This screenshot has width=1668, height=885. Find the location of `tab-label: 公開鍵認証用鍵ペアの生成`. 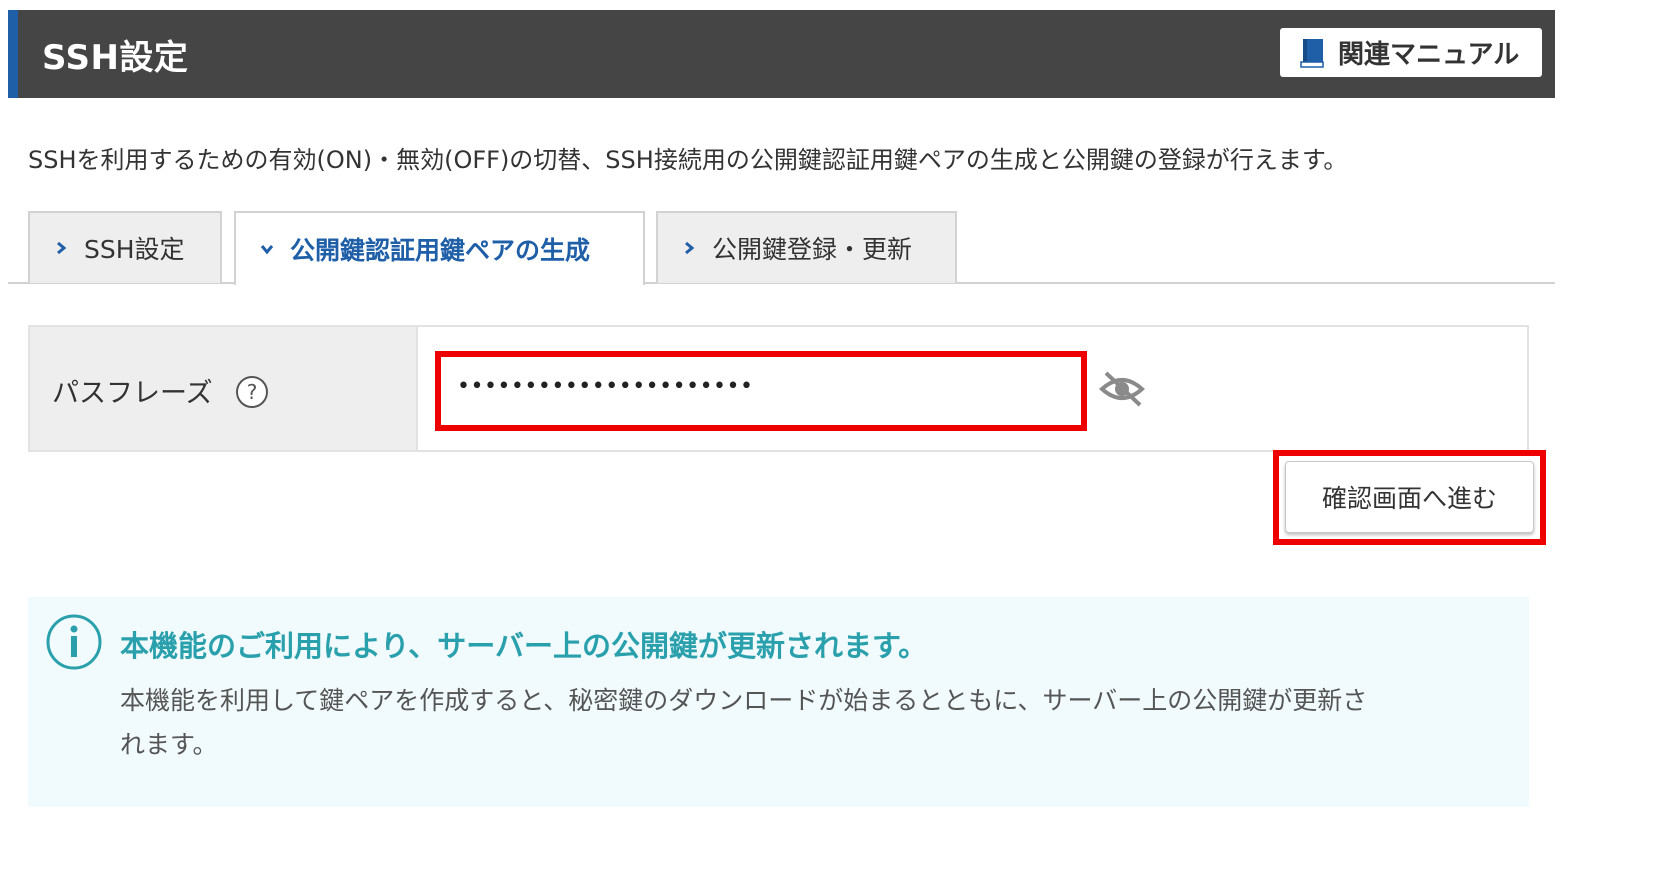

tab-label: 公開鍵認証用鍵ペアの生成 is located at coordinates (440, 250).